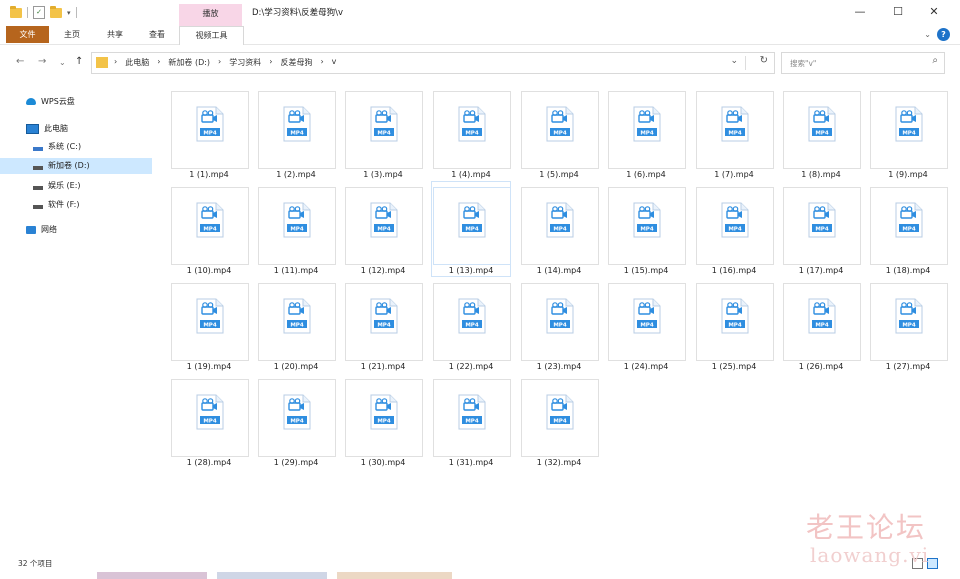  Describe the element at coordinates (559, 270) in the screenshot. I see `file-name: 1 (14).mp4` at that location.